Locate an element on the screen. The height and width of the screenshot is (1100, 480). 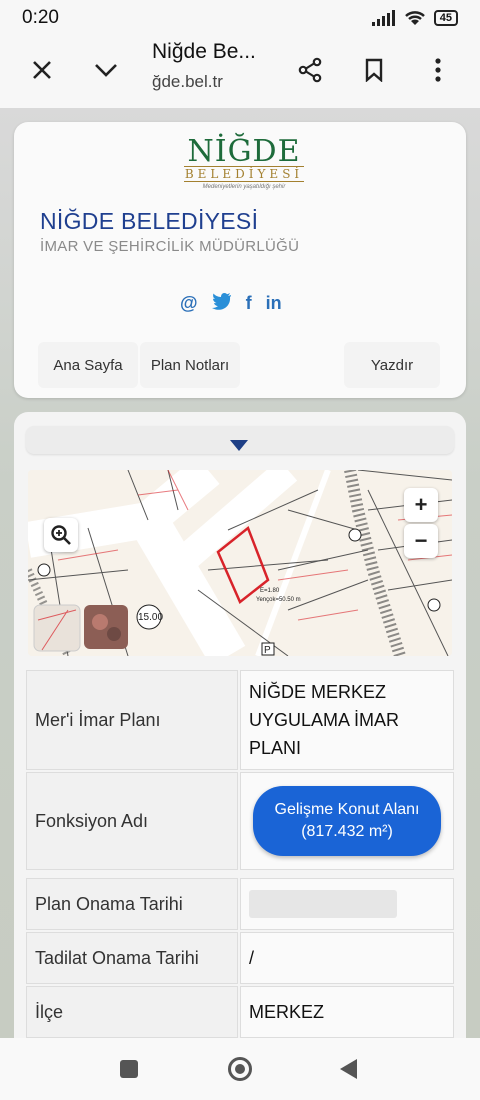
page-url: ğde.bel.tr is located at coordinates (187, 81).